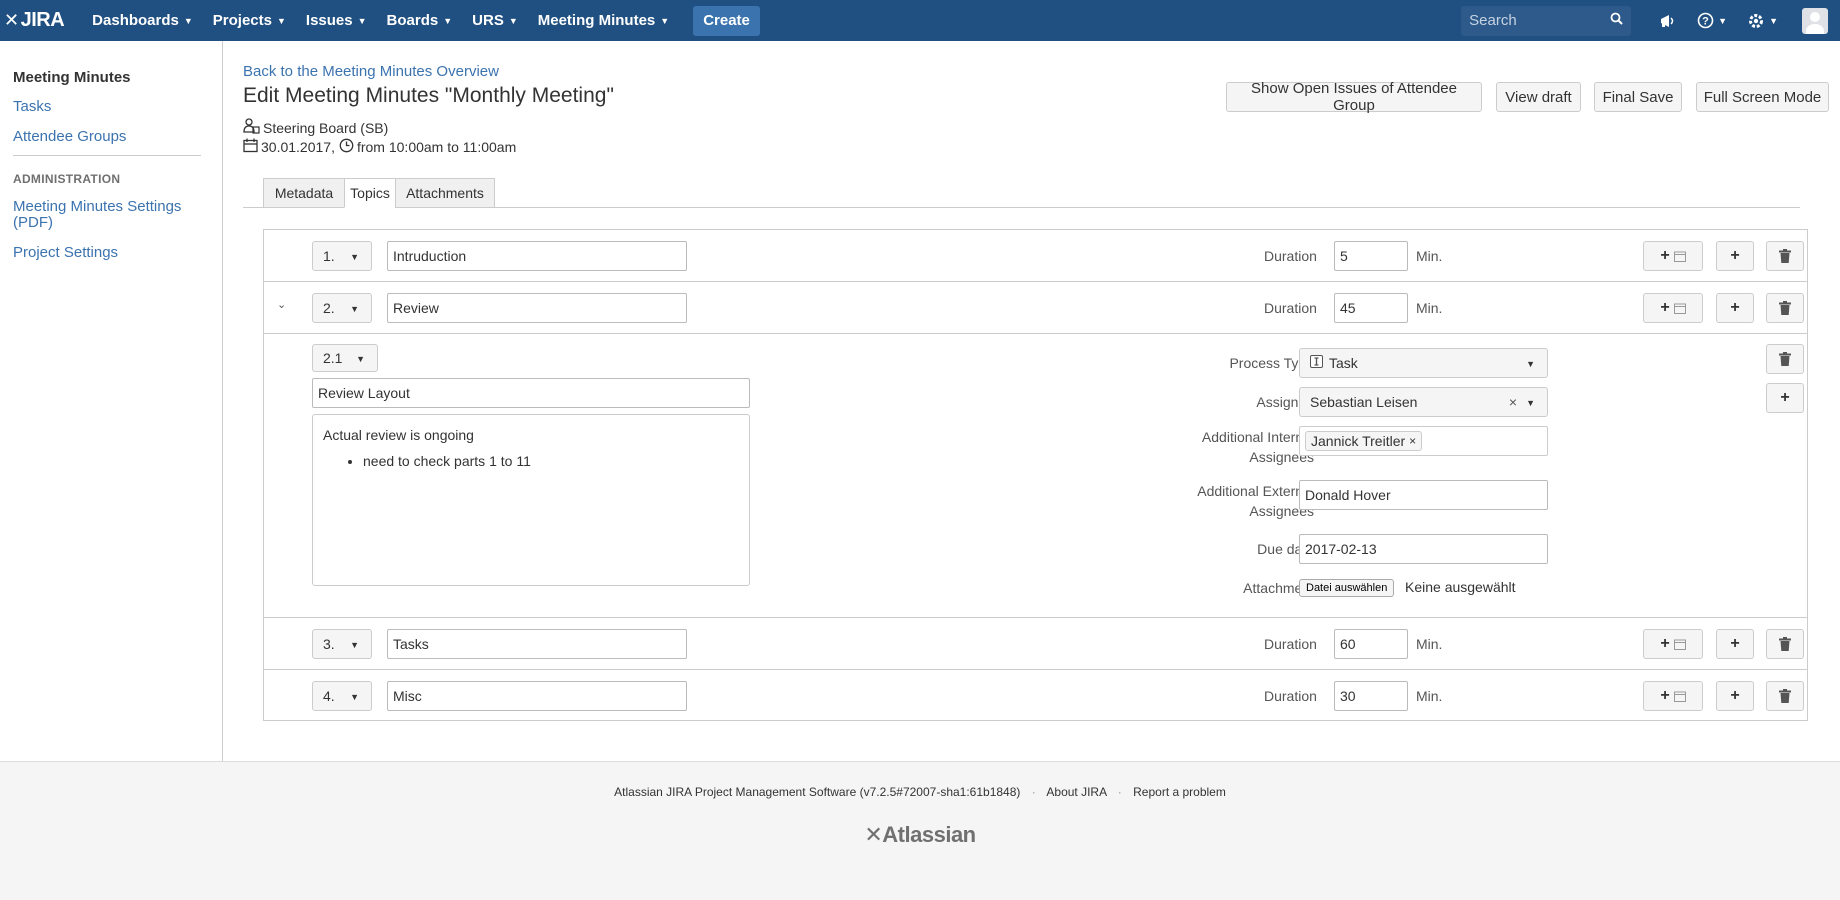  I want to click on process-type-select: Task ▼, so click(1423, 363).